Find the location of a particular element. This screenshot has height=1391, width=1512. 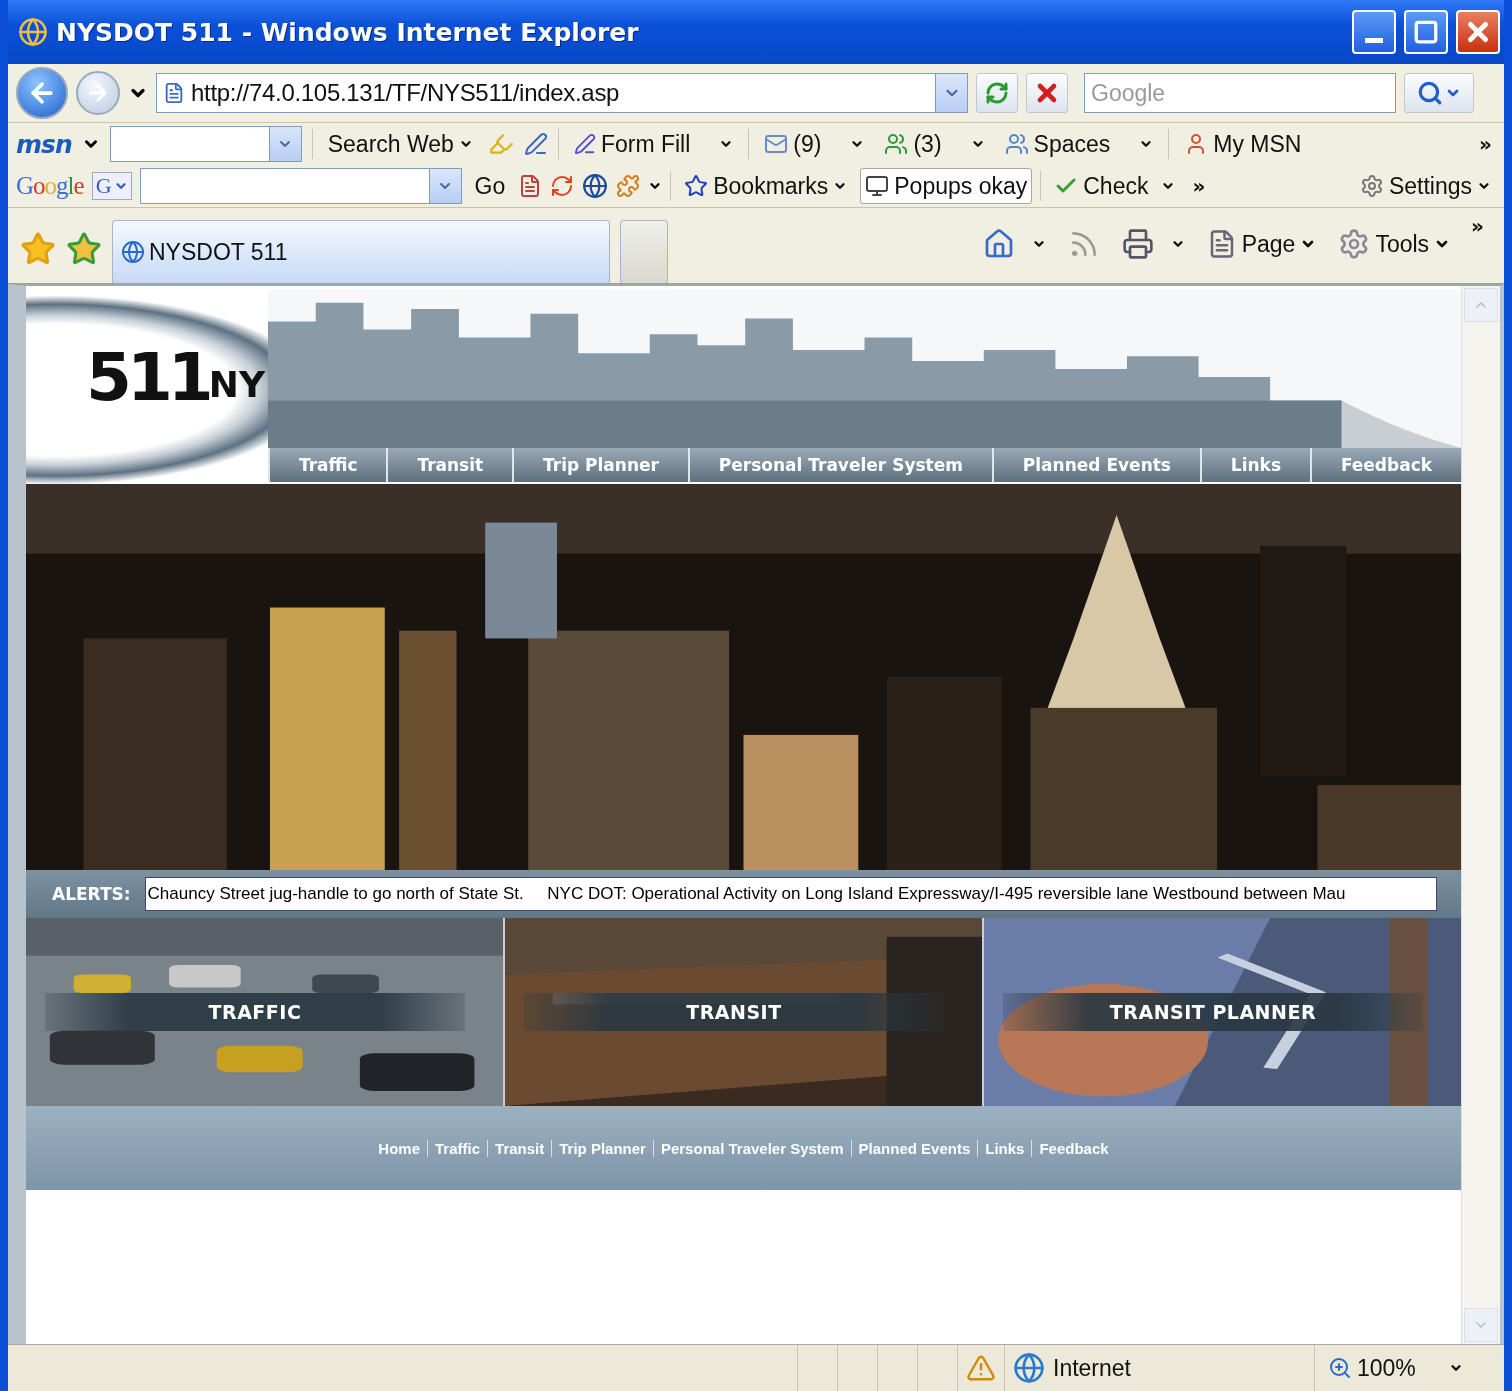

zoom-button: 100% is located at coordinates (1395, 1368).